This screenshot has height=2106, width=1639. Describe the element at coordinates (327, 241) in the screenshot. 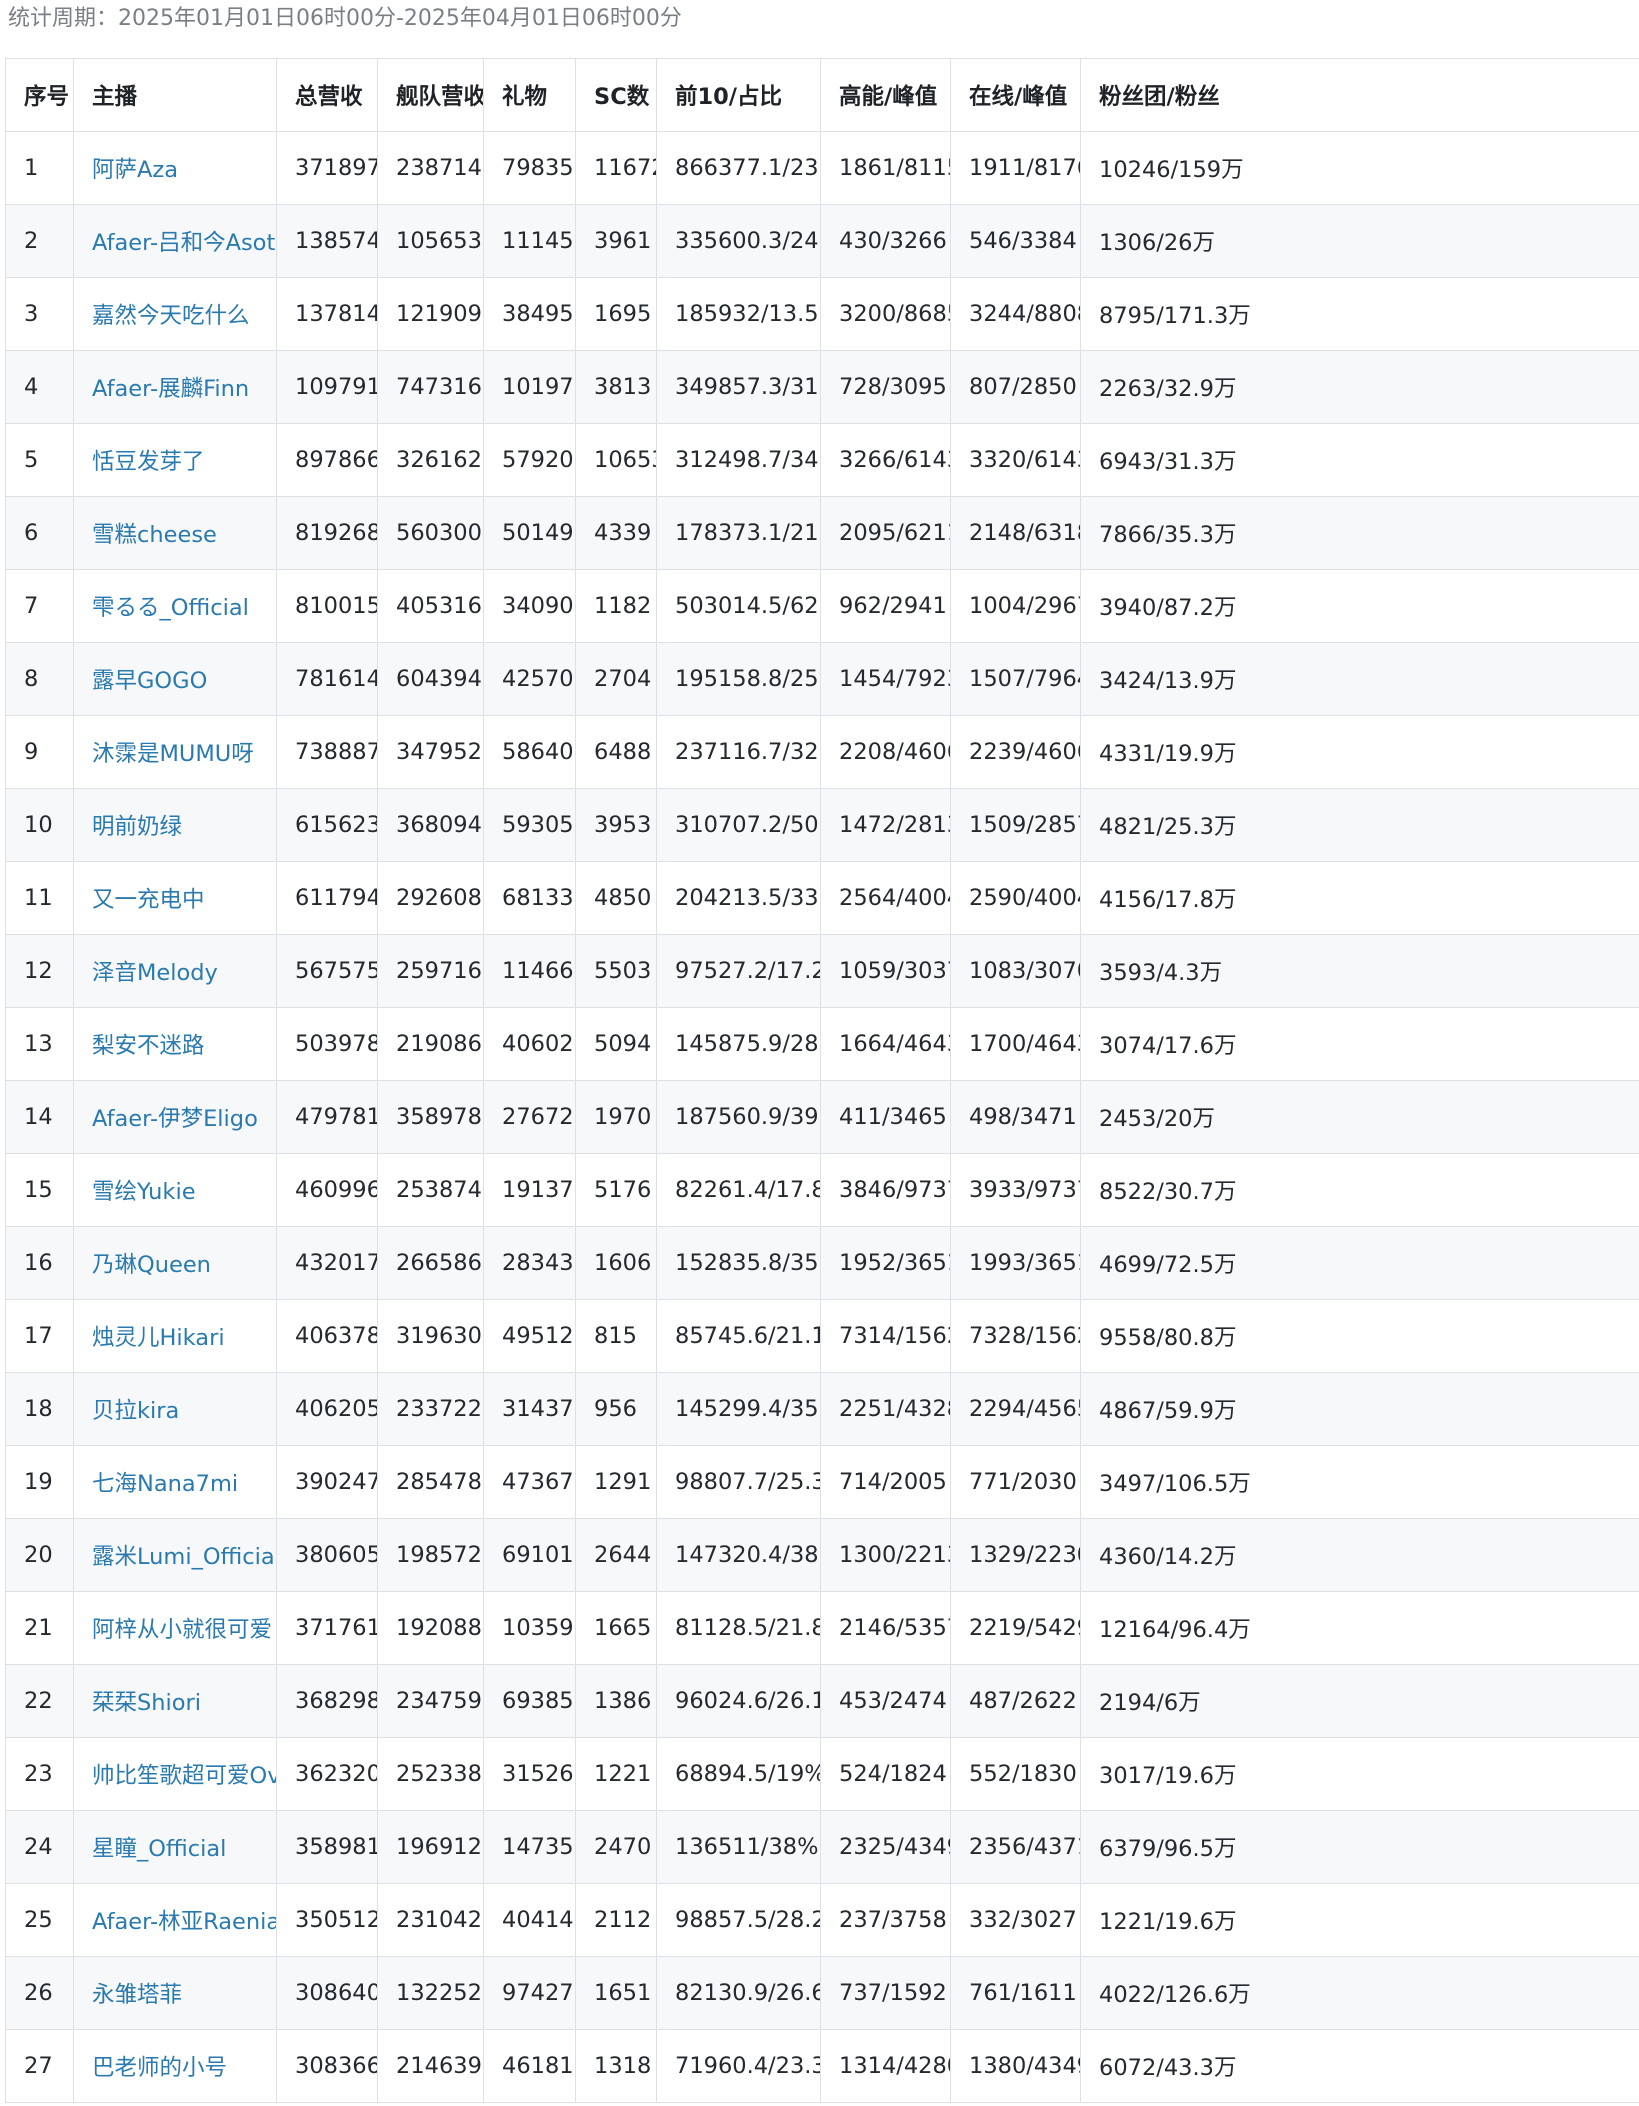

I see `cell-col-total-revenue: 1385743` at that location.